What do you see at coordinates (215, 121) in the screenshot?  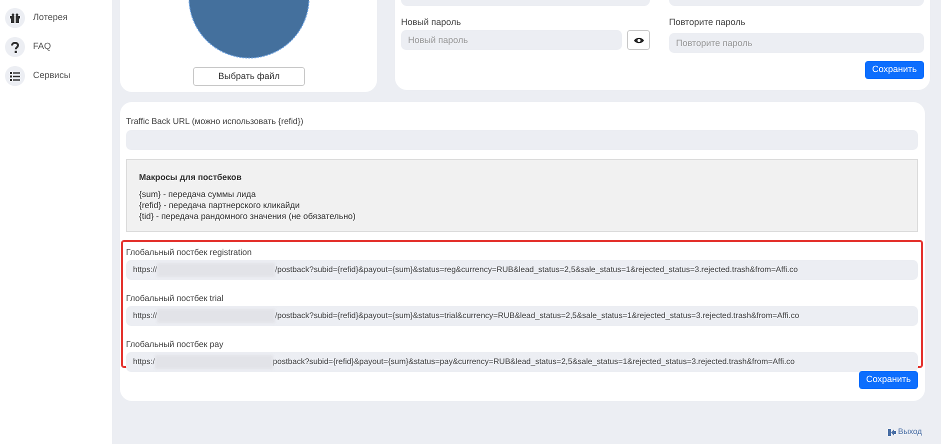 I see `field-label: Traffic Back URL (можно использовать {refid})` at bounding box center [215, 121].